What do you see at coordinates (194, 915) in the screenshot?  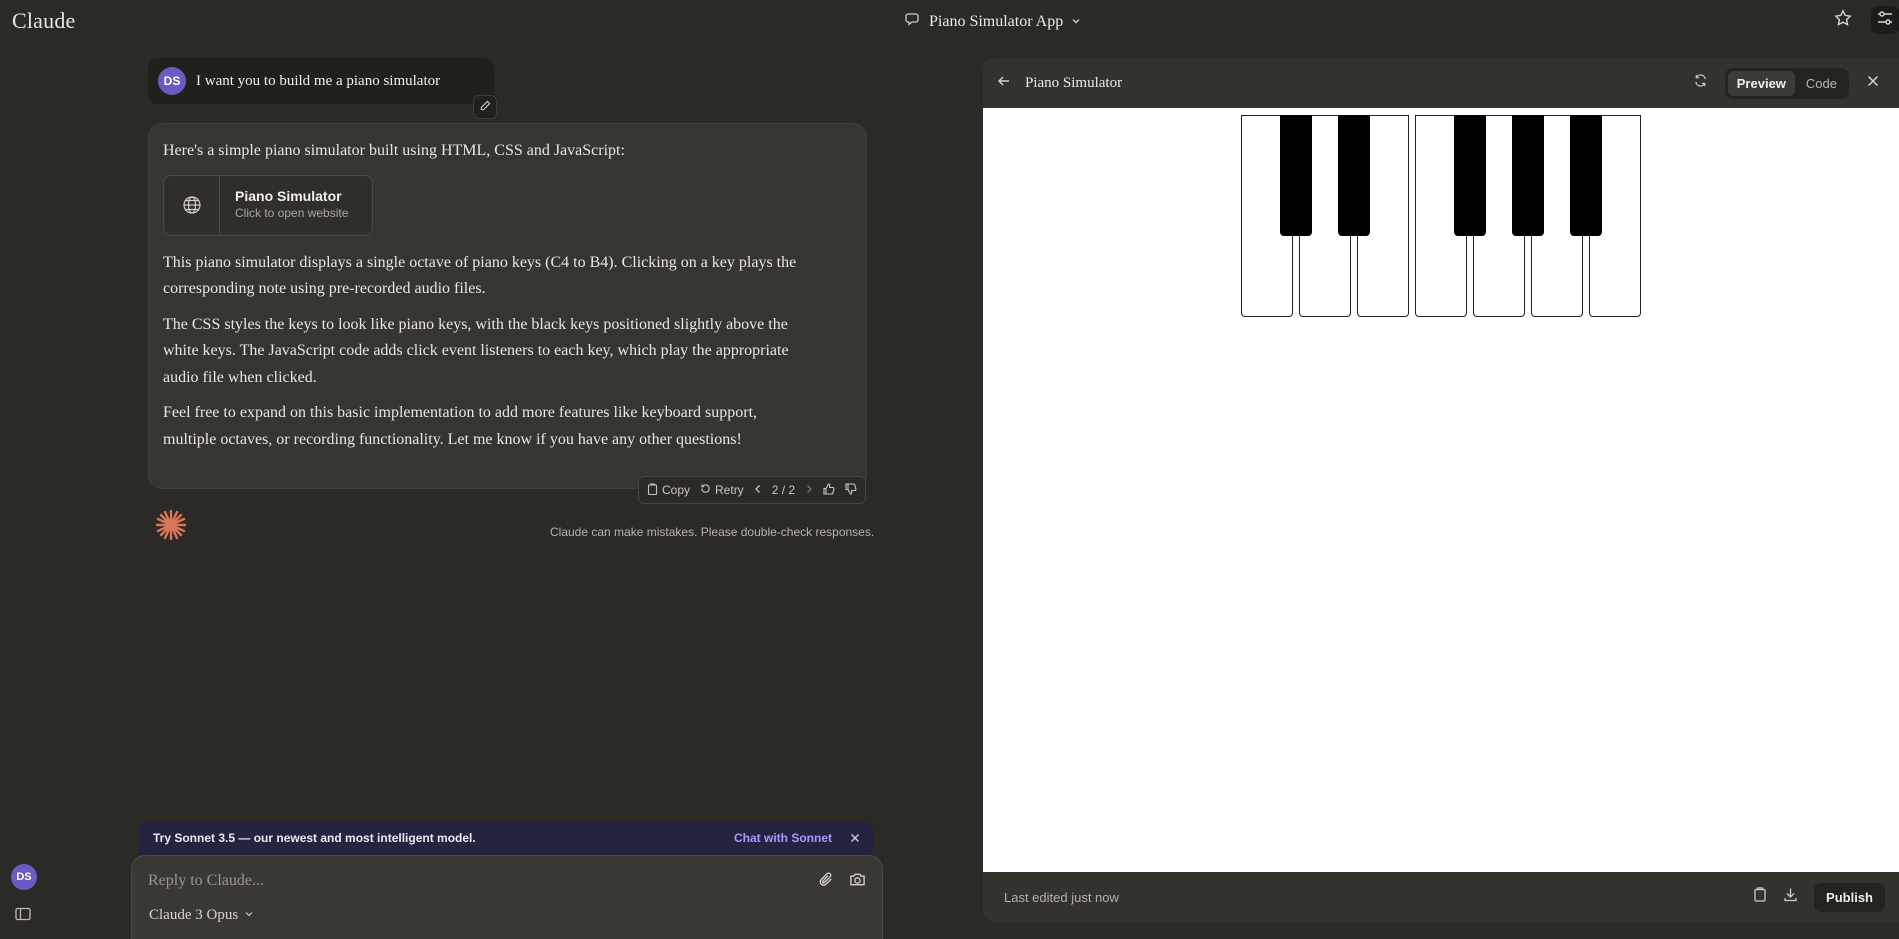 I see `model-name: Claude 3 Opus` at bounding box center [194, 915].